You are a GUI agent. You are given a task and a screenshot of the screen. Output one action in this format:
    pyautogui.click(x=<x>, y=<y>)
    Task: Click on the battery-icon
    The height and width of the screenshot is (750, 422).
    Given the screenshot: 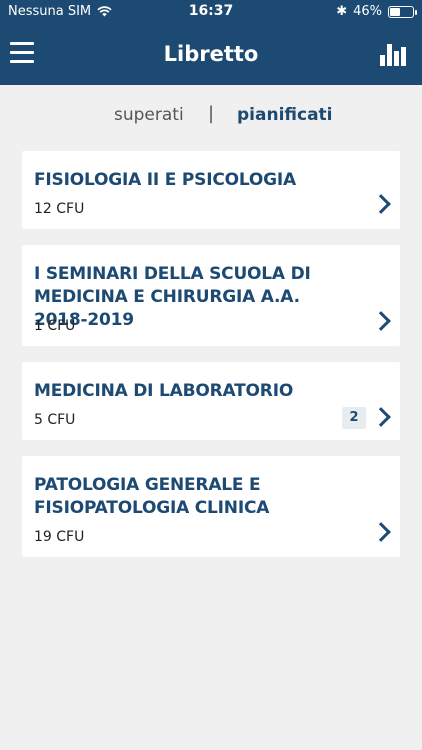 What is the action you would take?
    pyautogui.click(x=402, y=11)
    